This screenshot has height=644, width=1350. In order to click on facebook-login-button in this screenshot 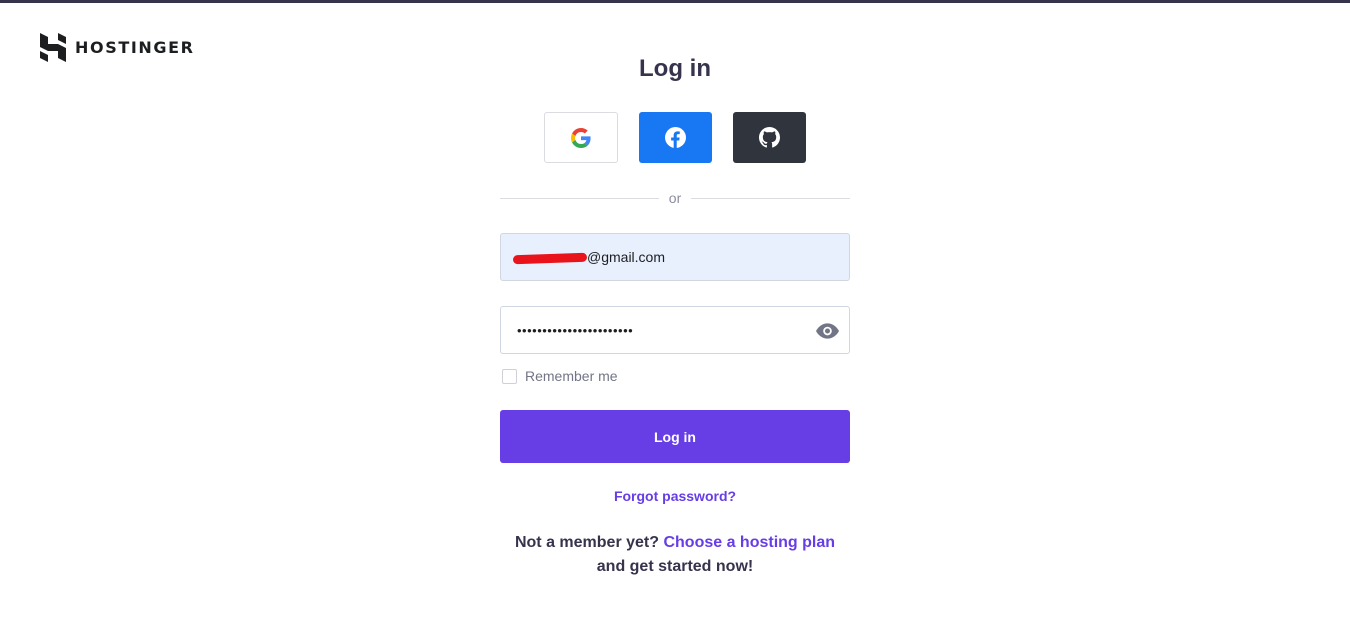, I will do `click(675, 137)`.